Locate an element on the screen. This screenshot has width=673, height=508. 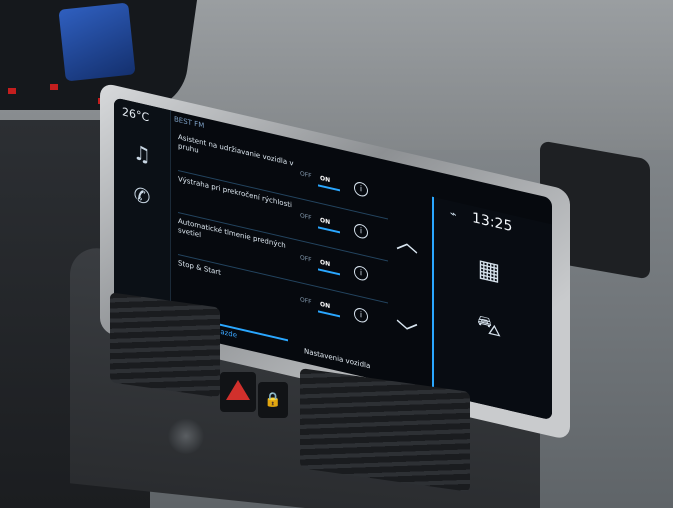
hazard-triangle-icon is located at coordinates (238, 390).